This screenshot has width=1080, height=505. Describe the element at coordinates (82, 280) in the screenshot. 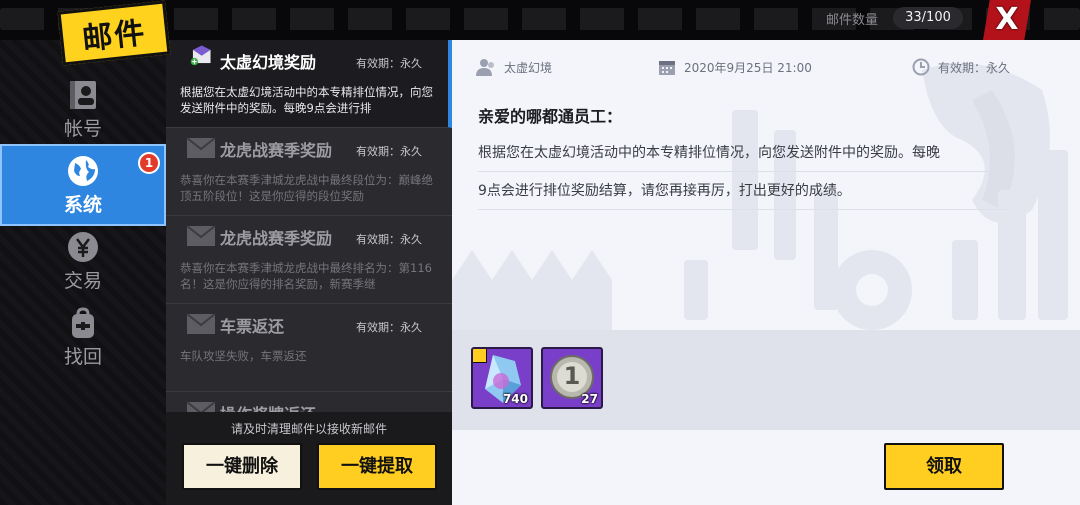

I see `nav-label: 交易` at that location.